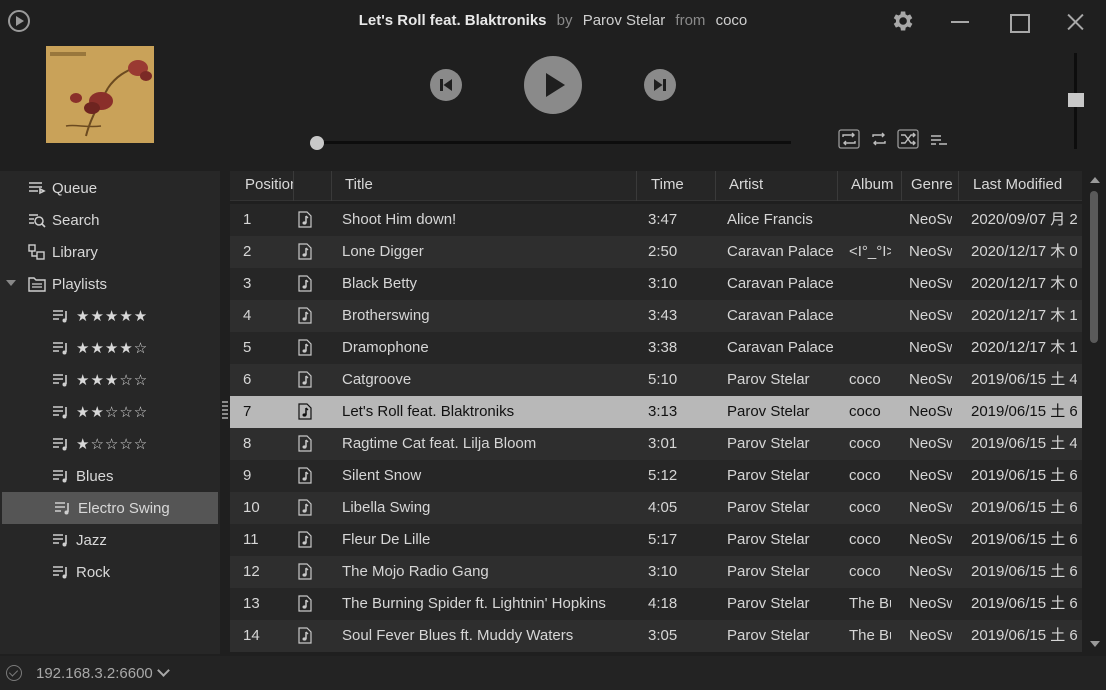 The width and height of the screenshot is (1106, 690). What do you see at coordinates (110, 572) in the screenshot?
I see `sidebar-playlist-item: Rock` at bounding box center [110, 572].